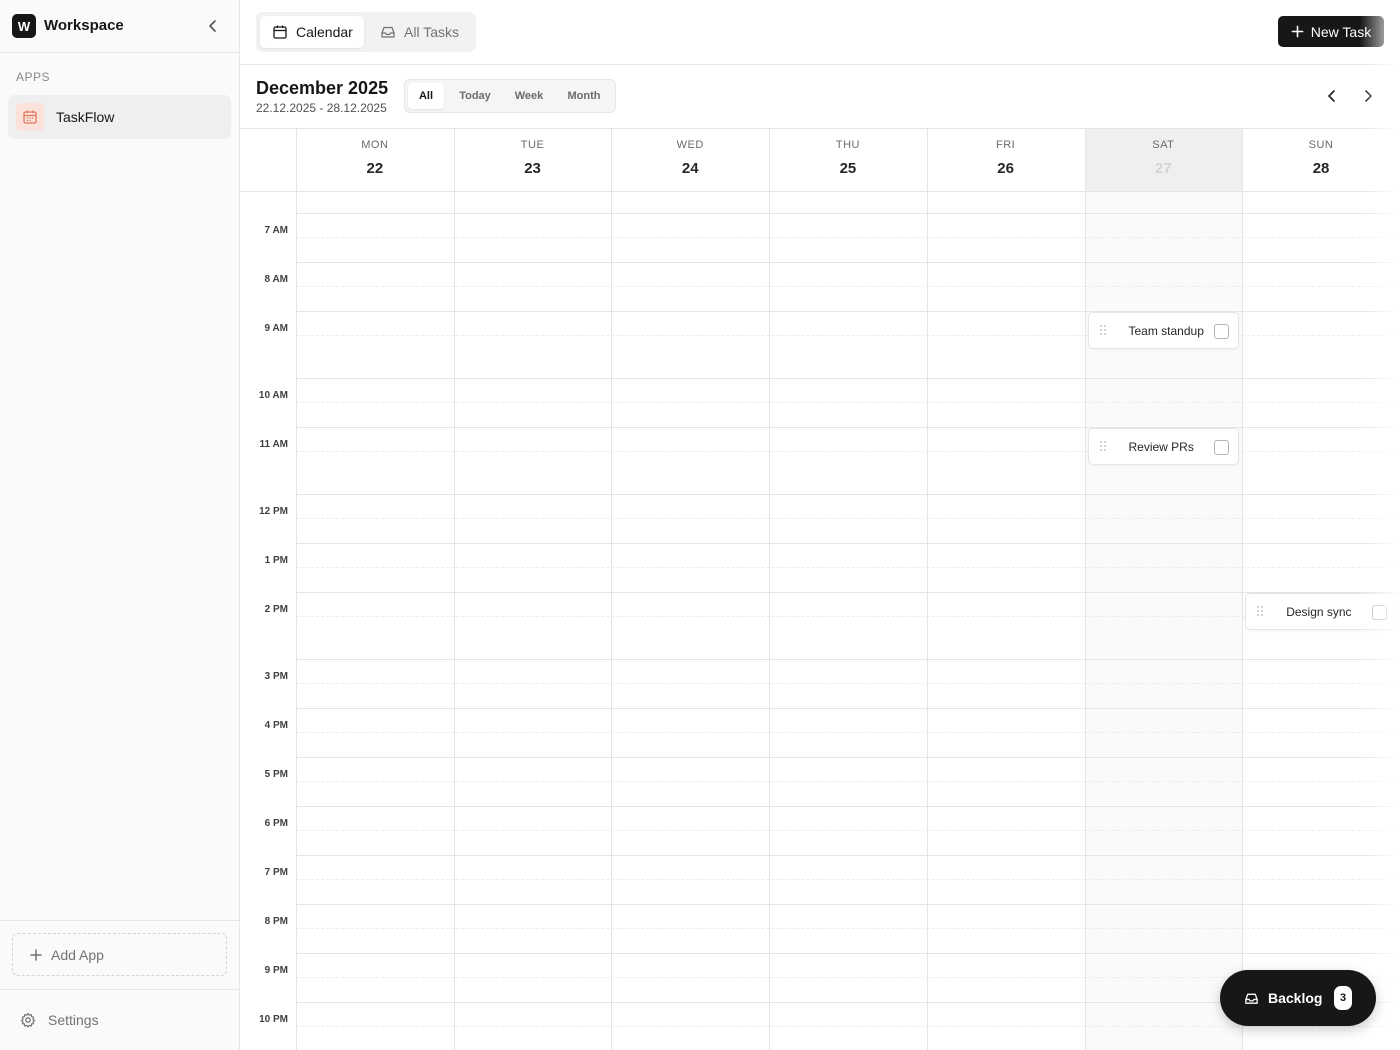 Image resolution: width=1400 pixels, height=1050 pixels. Describe the element at coordinates (1006, 145) in the screenshot. I see `day-name: FRI` at that location.